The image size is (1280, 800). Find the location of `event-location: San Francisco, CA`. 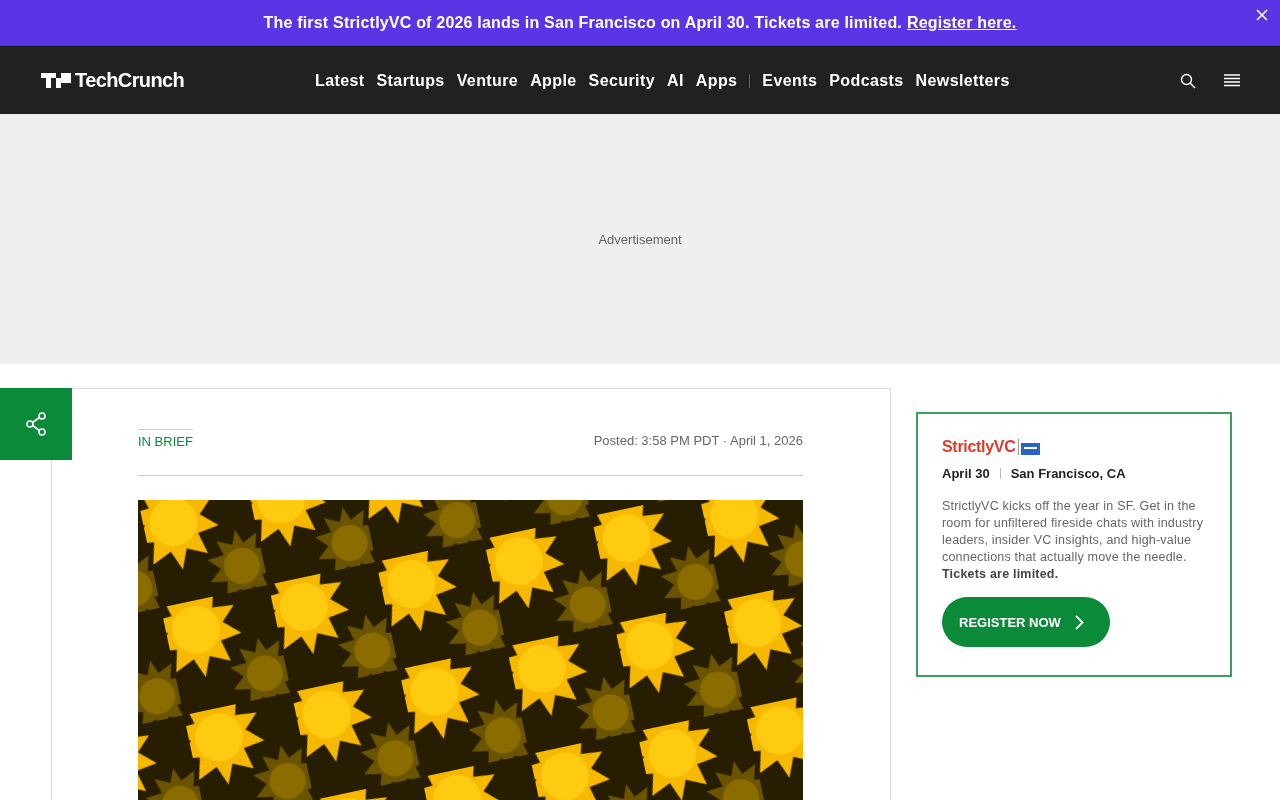

event-location: San Francisco, CA is located at coordinates (1068, 473).